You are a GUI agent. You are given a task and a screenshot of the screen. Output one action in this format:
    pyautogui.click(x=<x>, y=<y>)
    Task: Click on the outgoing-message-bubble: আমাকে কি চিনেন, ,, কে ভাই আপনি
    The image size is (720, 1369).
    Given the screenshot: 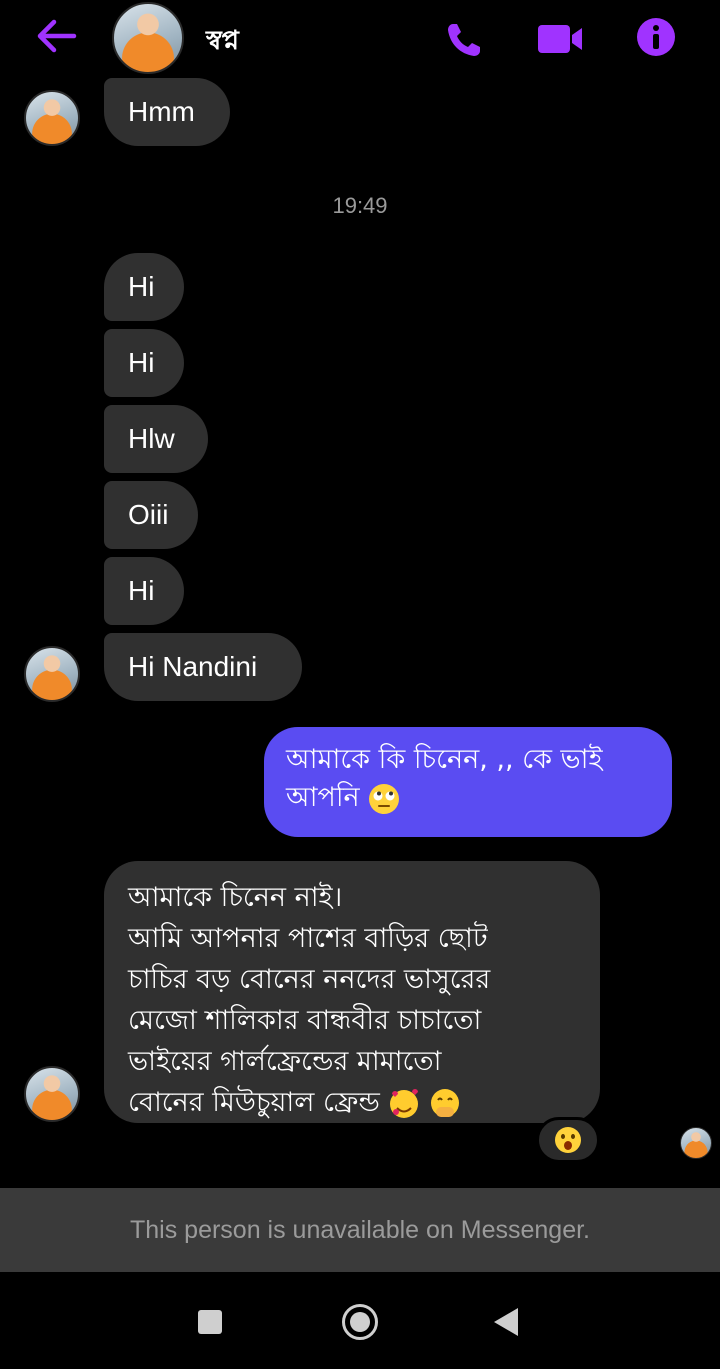 What is the action you would take?
    pyautogui.click(x=468, y=782)
    